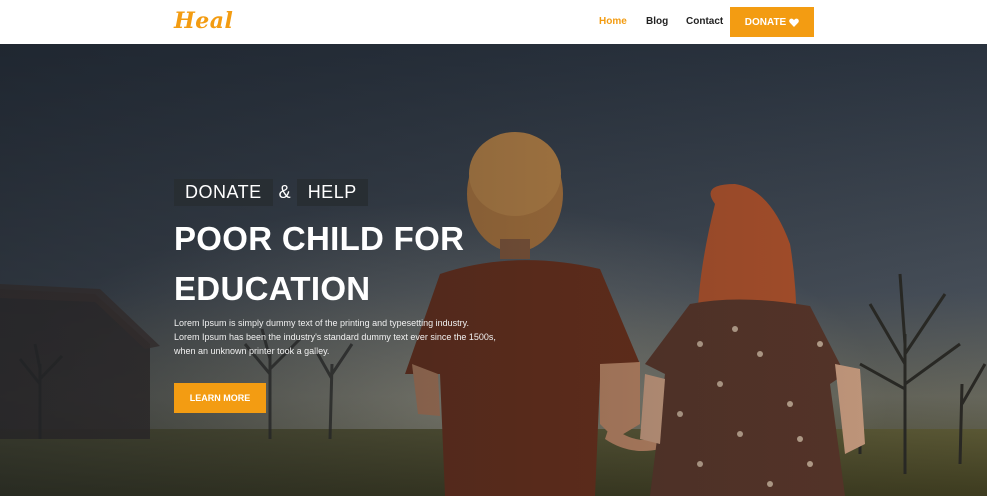  Describe the element at coordinates (493, 22) in the screenshot. I see `top-navbar: Heal Home Blog Contact DONATE` at that location.